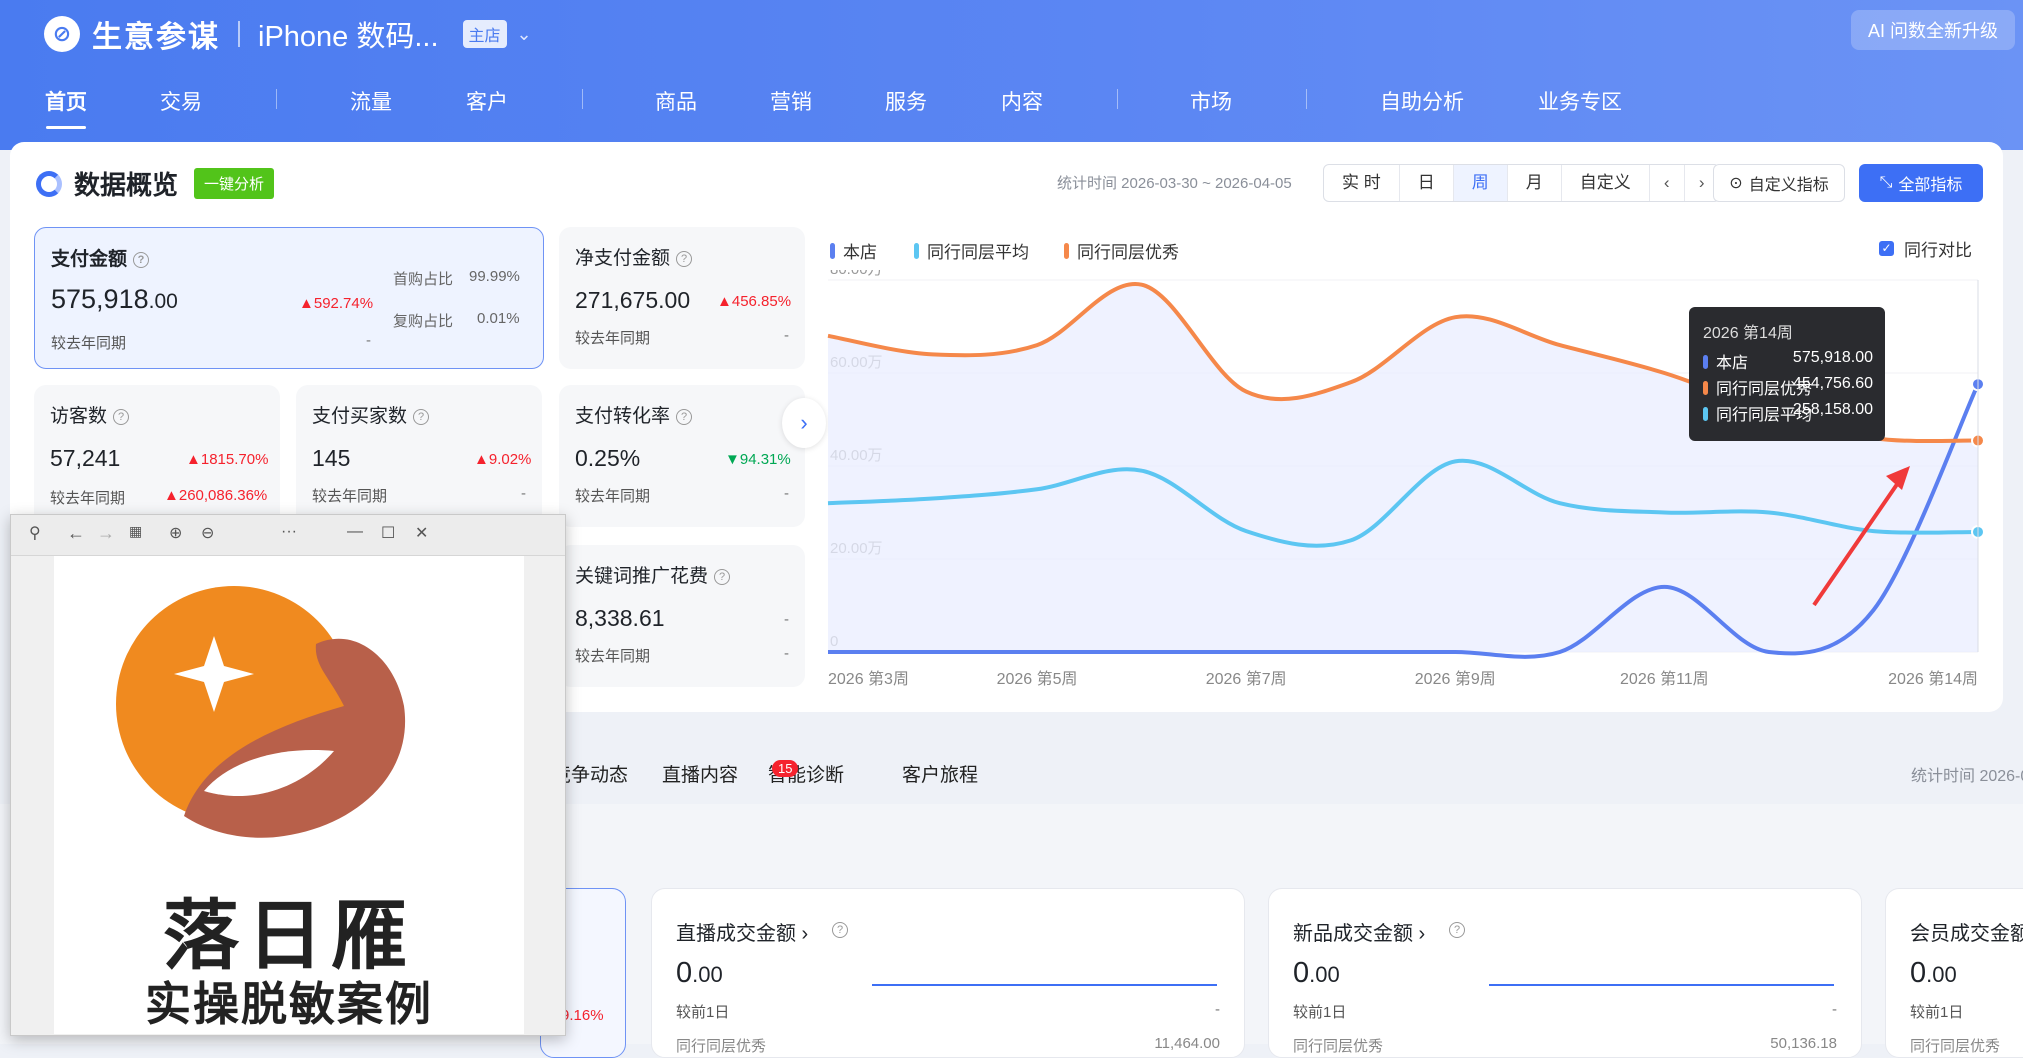 The height and width of the screenshot is (1058, 2023). What do you see at coordinates (1667, 183) in the screenshot?
I see `chevron-left-icon: ‹` at bounding box center [1667, 183].